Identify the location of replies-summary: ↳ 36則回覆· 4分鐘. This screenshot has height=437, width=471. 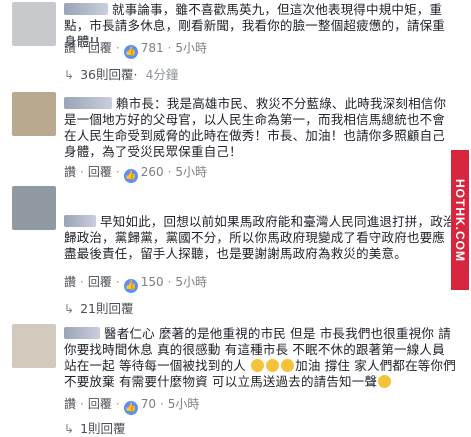
(121, 73).